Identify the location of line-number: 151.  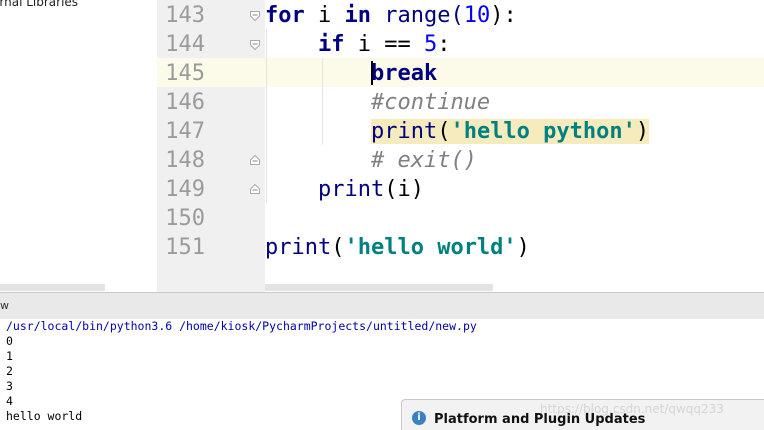
(185, 247).